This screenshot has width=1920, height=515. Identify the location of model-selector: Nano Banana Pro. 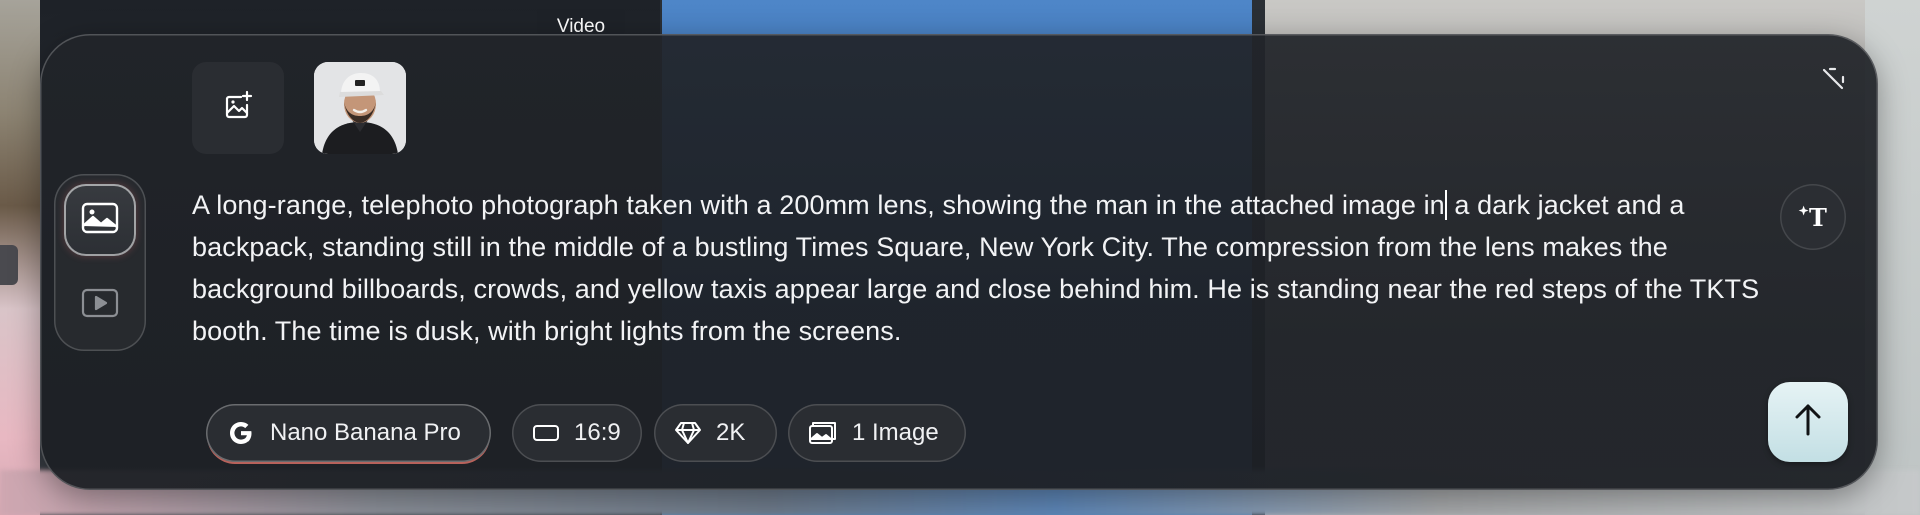
(348, 433).